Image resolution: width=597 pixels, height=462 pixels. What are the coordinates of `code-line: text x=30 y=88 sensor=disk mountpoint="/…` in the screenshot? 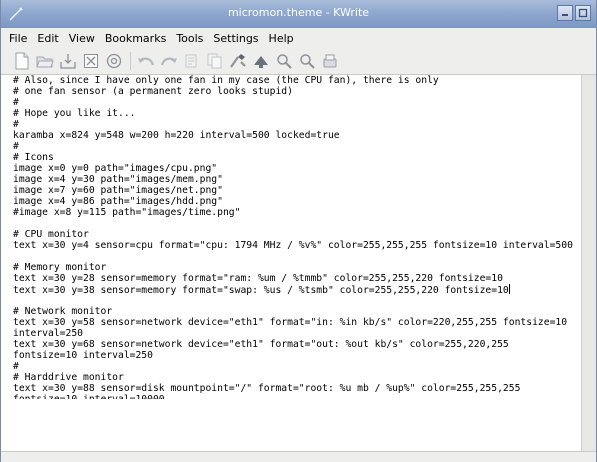 It's located at (292, 388).